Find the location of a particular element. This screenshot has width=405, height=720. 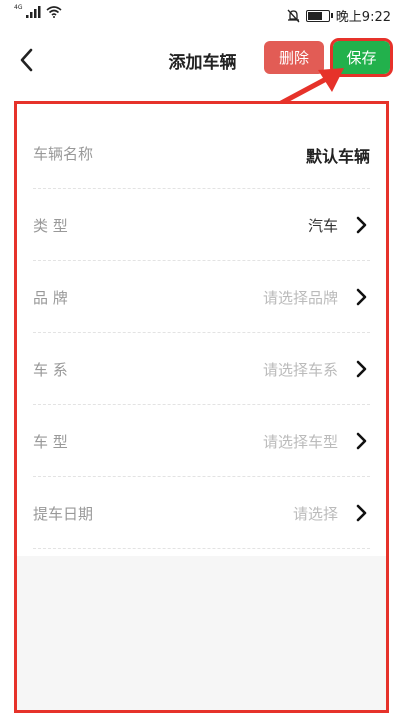

status-bar: 4G 晚上9:22 is located at coordinates (202, 15).